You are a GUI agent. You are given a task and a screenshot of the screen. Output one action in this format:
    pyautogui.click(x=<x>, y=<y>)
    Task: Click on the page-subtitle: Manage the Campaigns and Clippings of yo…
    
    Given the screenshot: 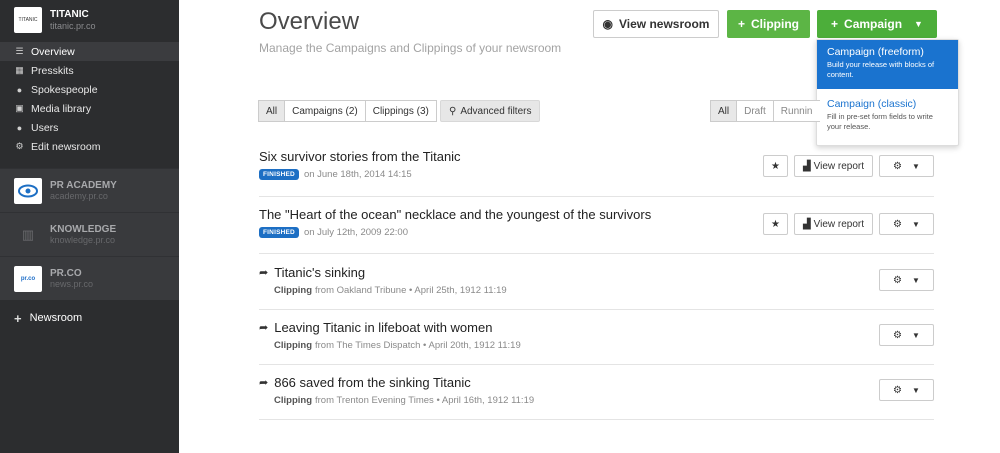 What is the action you would take?
    pyautogui.click(x=410, y=48)
    